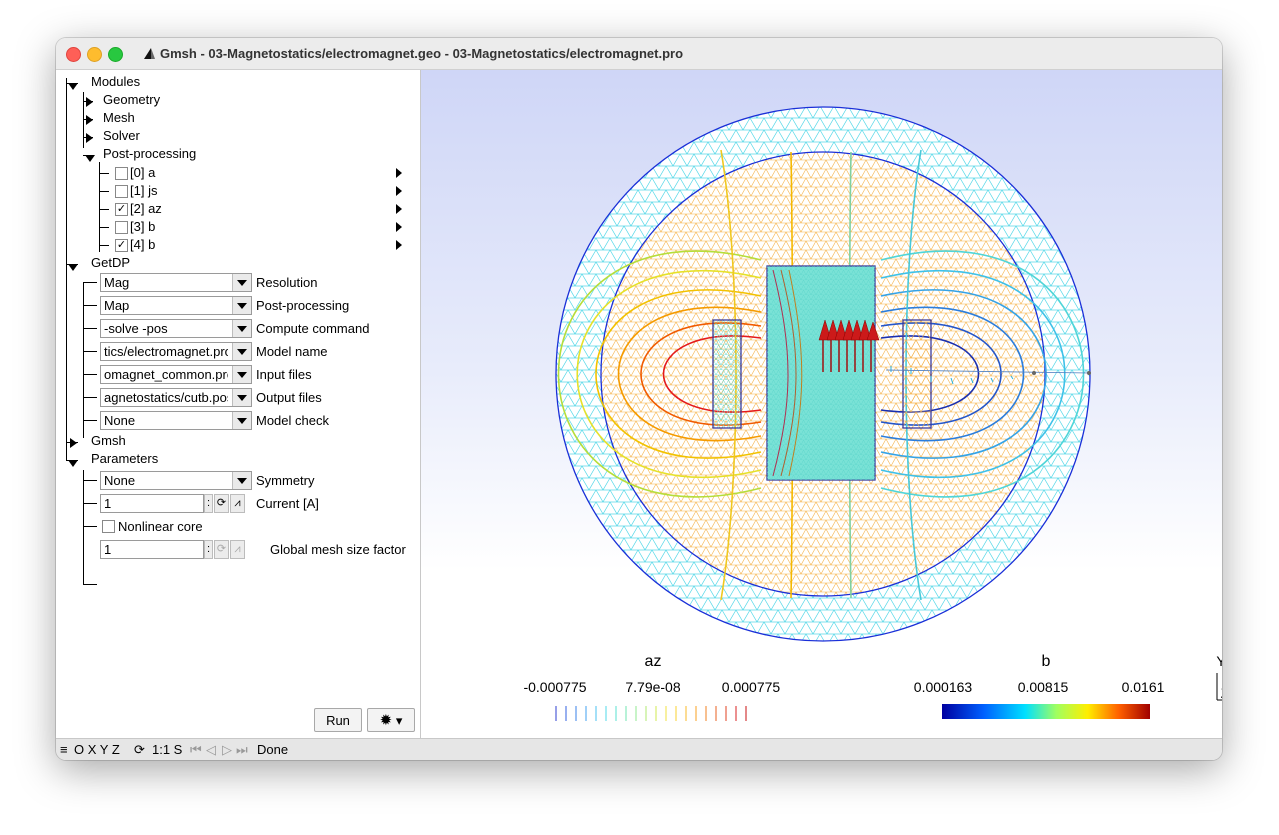  Describe the element at coordinates (208, 503) in the screenshot. I see `current-range-button: :` at that location.